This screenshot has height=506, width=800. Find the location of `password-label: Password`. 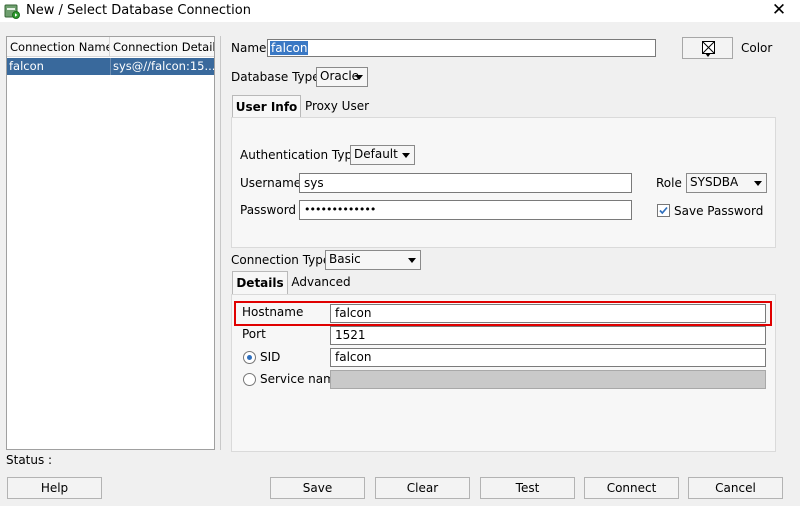

password-label: Password is located at coordinates (268, 210).